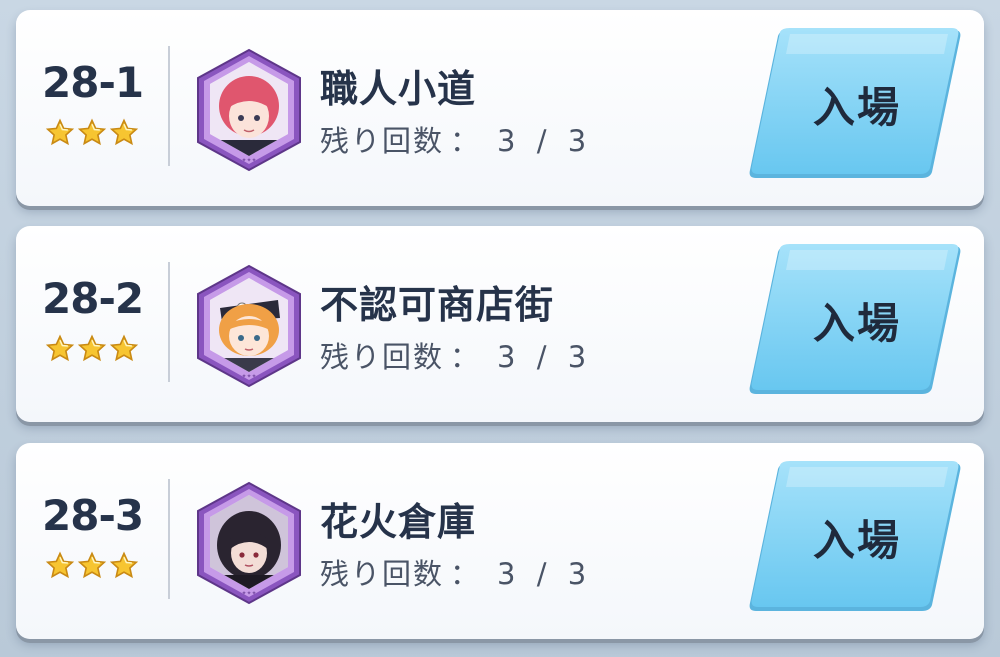 This screenshot has width=1000, height=657. I want to click on stage-number: 28-2, so click(93, 298).